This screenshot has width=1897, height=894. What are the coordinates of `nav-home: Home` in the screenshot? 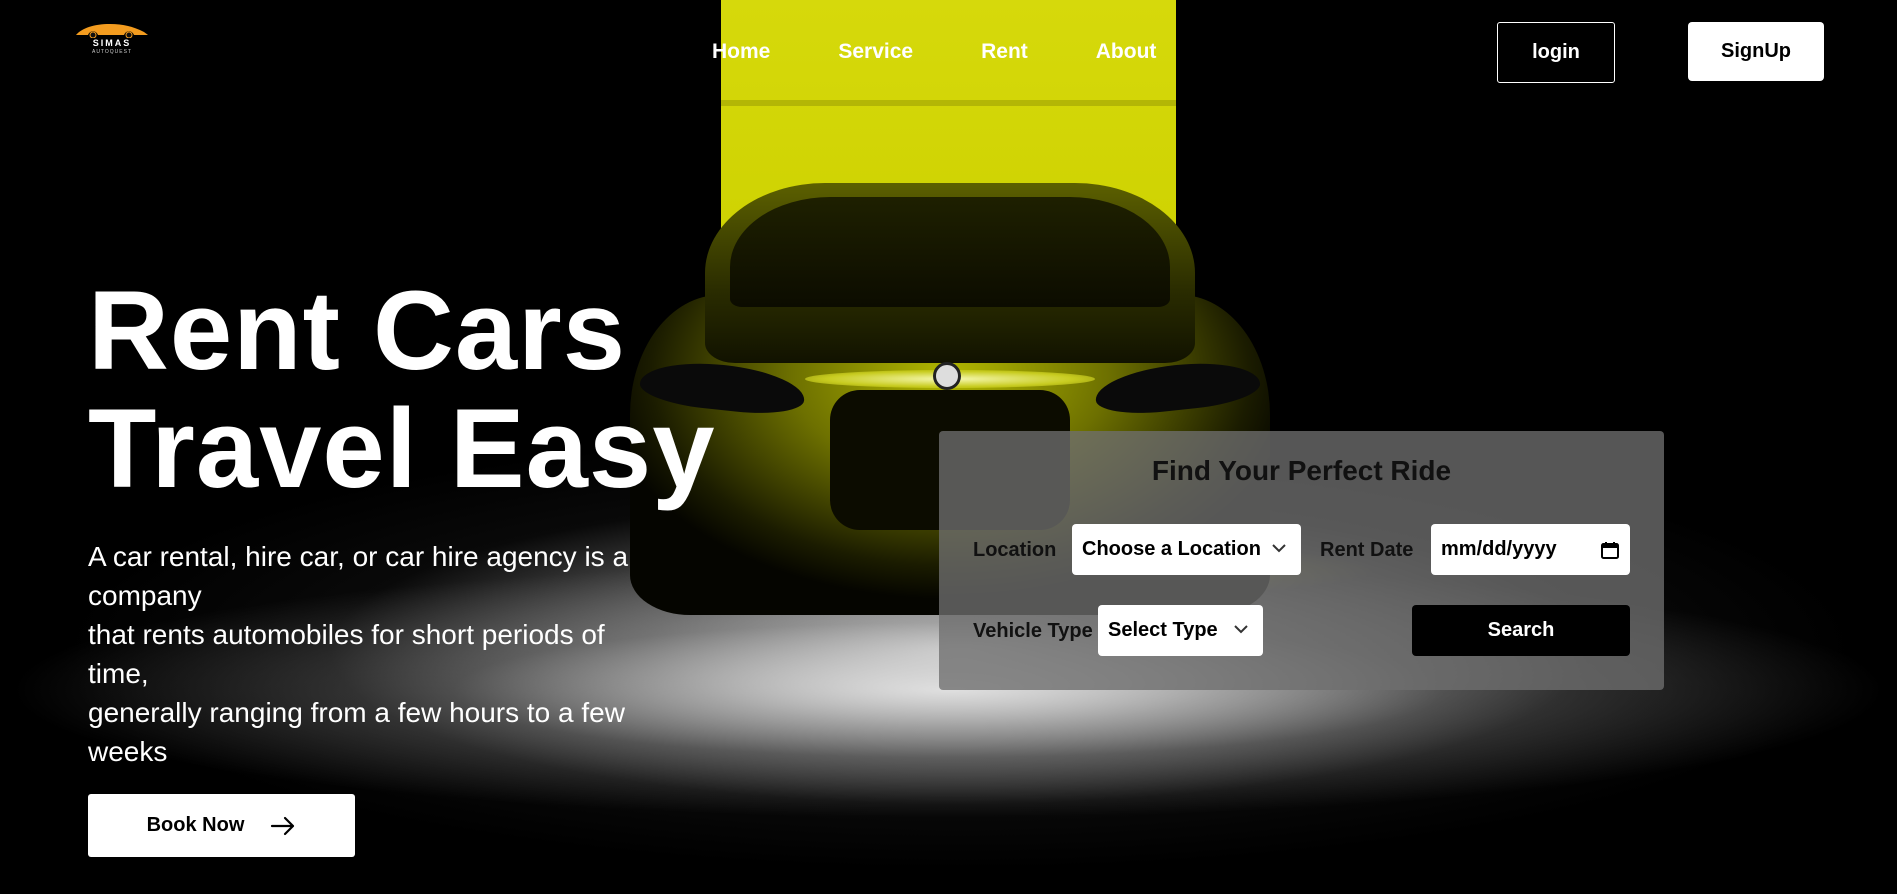 It's located at (741, 52).